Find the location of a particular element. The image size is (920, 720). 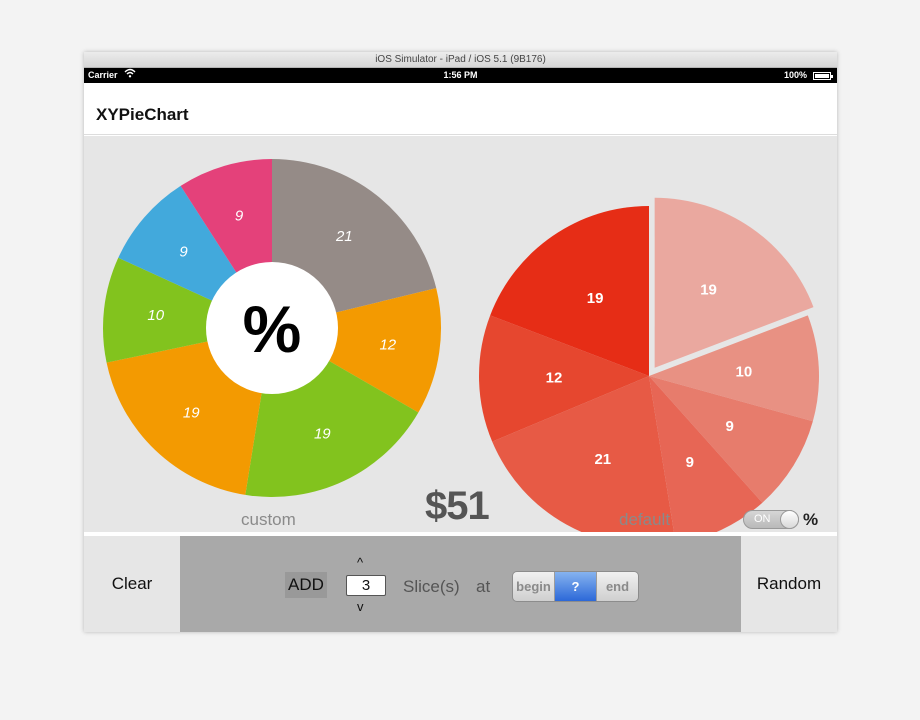

segment-question: ? is located at coordinates (576, 586).